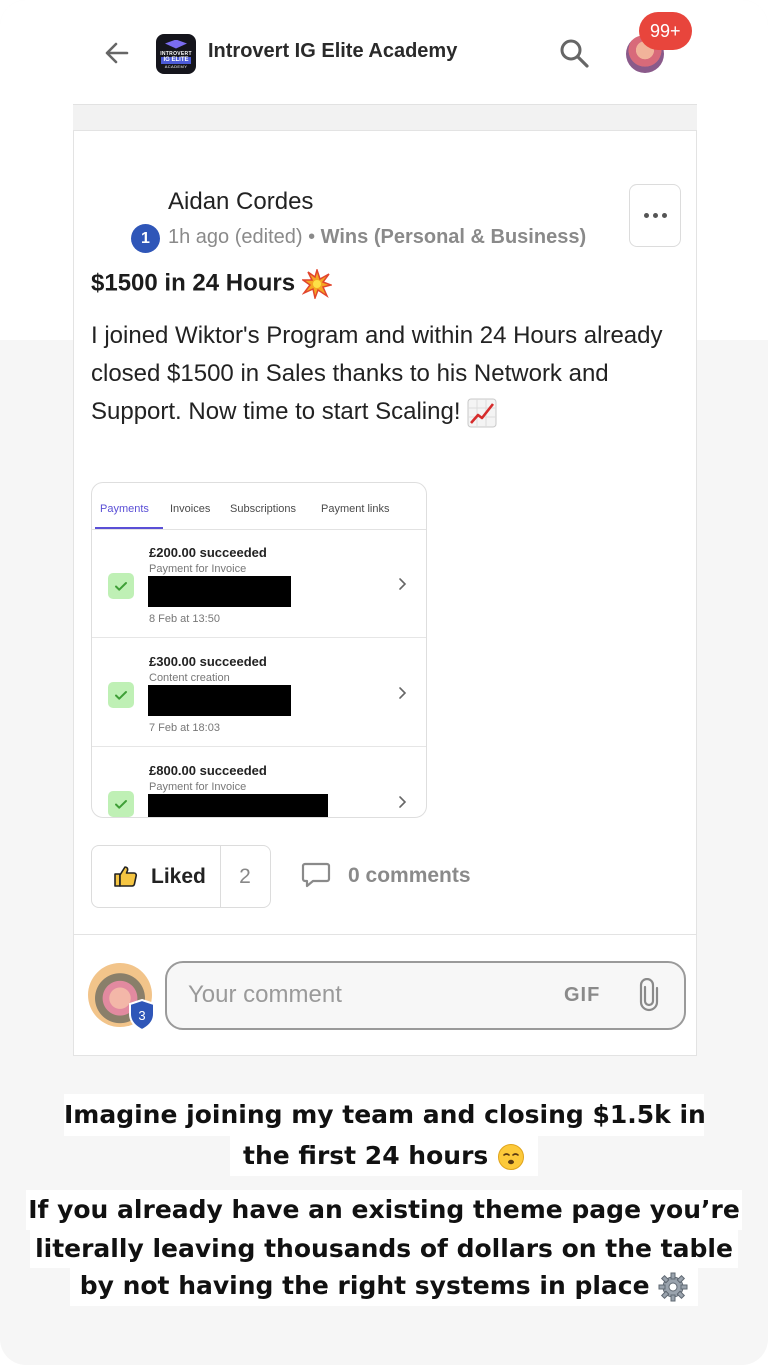 This screenshot has height=1365, width=768. What do you see at coordinates (355, 509) in the screenshot?
I see `tab-payment-links: Payment links` at bounding box center [355, 509].